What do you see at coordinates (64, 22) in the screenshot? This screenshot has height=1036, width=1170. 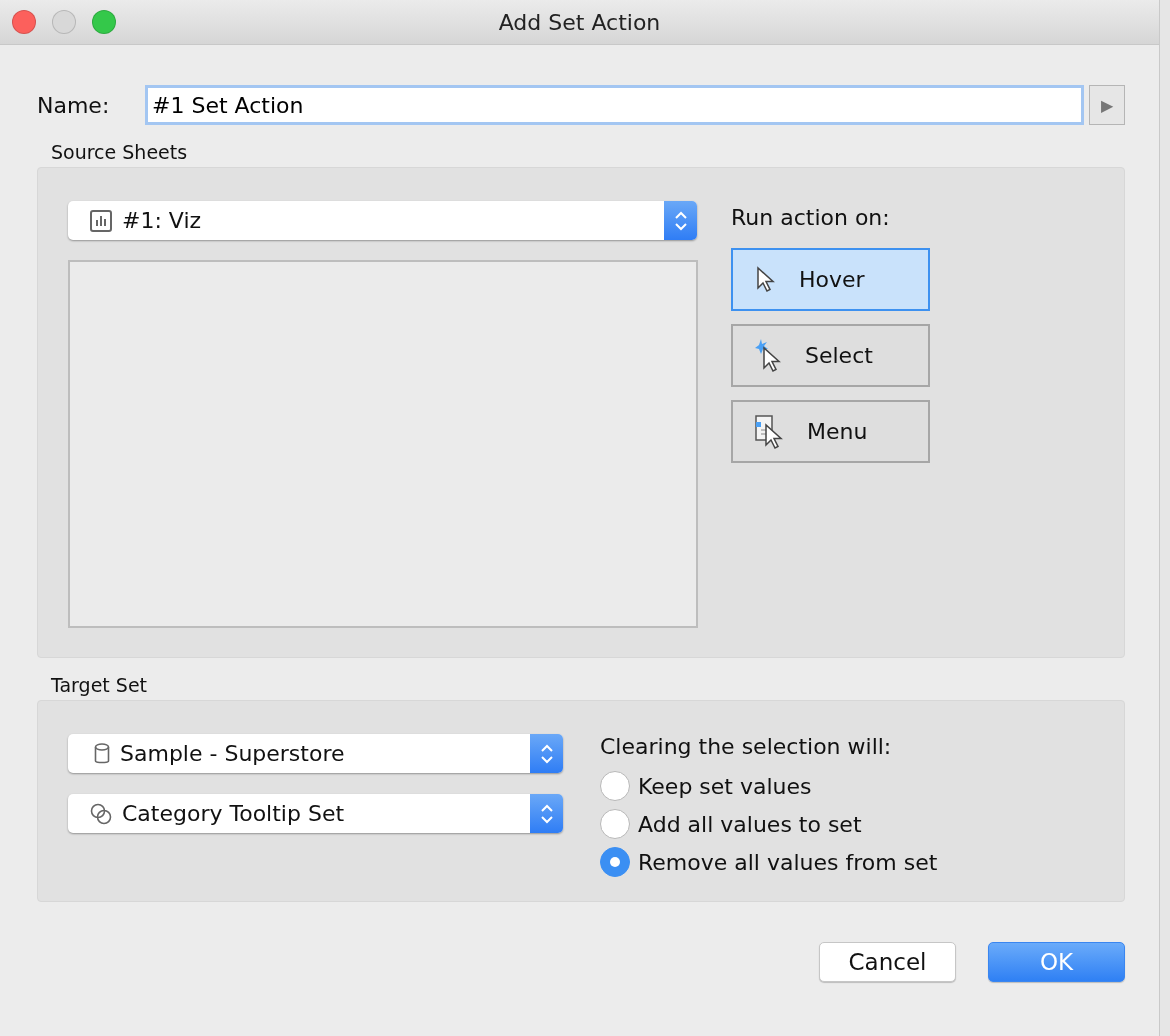 I see `minimize-button` at bounding box center [64, 22].